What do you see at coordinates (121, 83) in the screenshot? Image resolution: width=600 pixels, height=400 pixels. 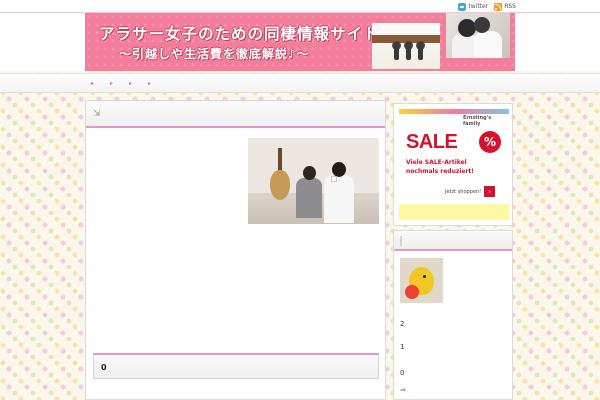 I see `nav-items: ▸ ▸ ▸ ▸` at bounding box center [121, 83].